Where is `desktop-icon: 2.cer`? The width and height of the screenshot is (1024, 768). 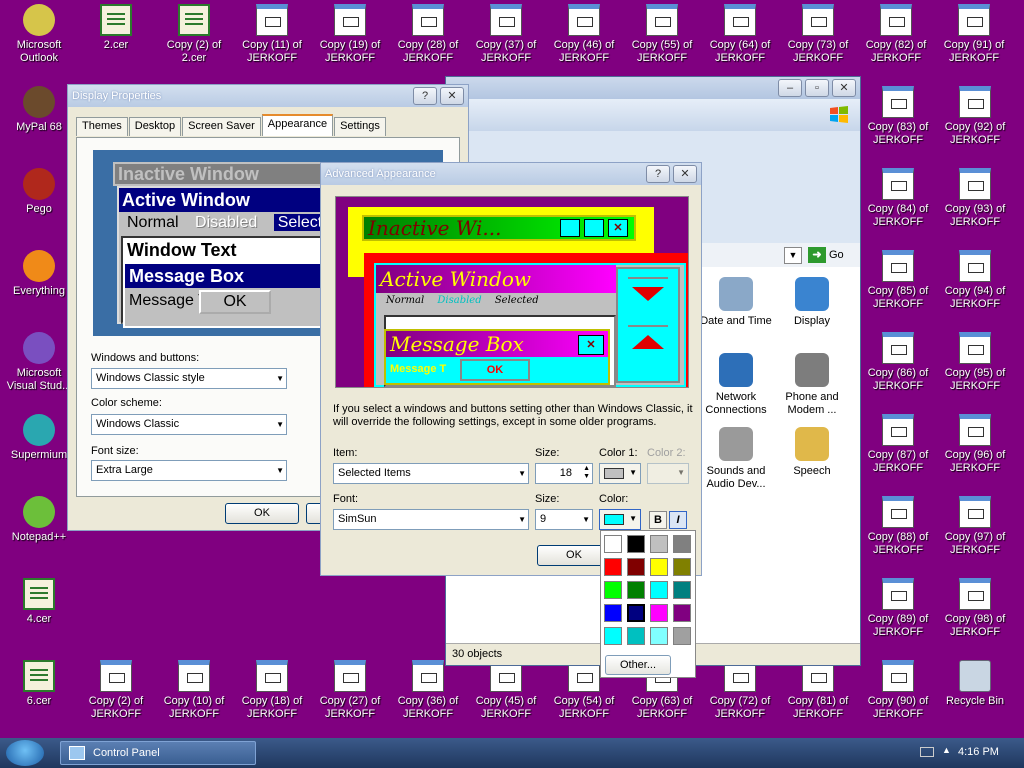
desktop-icon: 2.cer is located at coordinates (116, 28).